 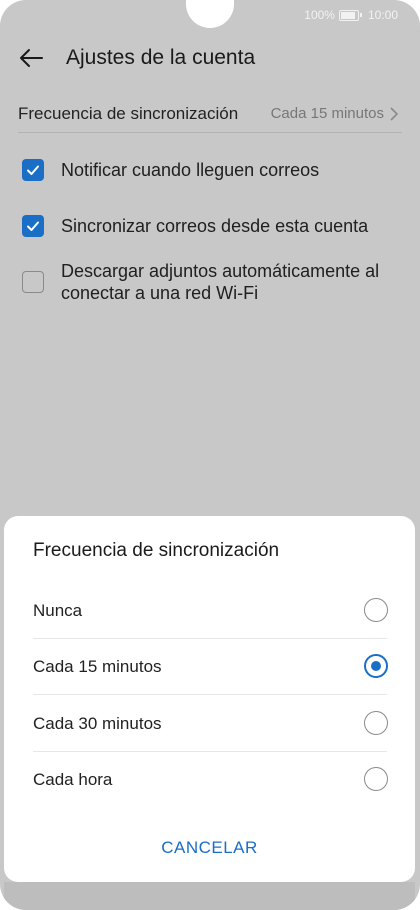 What do you see at coordinates (319, 15) in the screenshot?
I see `battery-percentage: 100%` at bounding box center [319, 15].